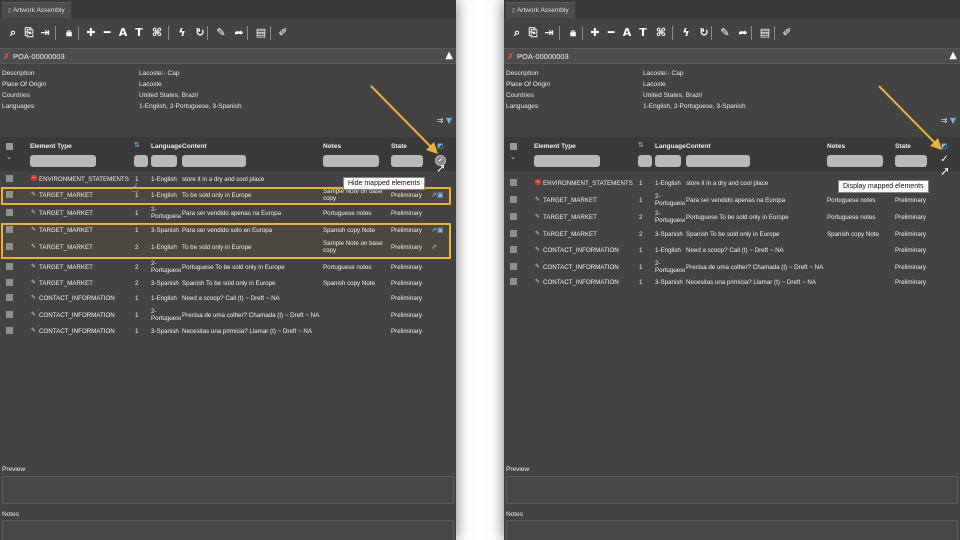 This screenshot has height=540, width=960. Describe the element at coordinates (538, 216) in the screenshot. I see `edit-element-icon: ✎` at that location.